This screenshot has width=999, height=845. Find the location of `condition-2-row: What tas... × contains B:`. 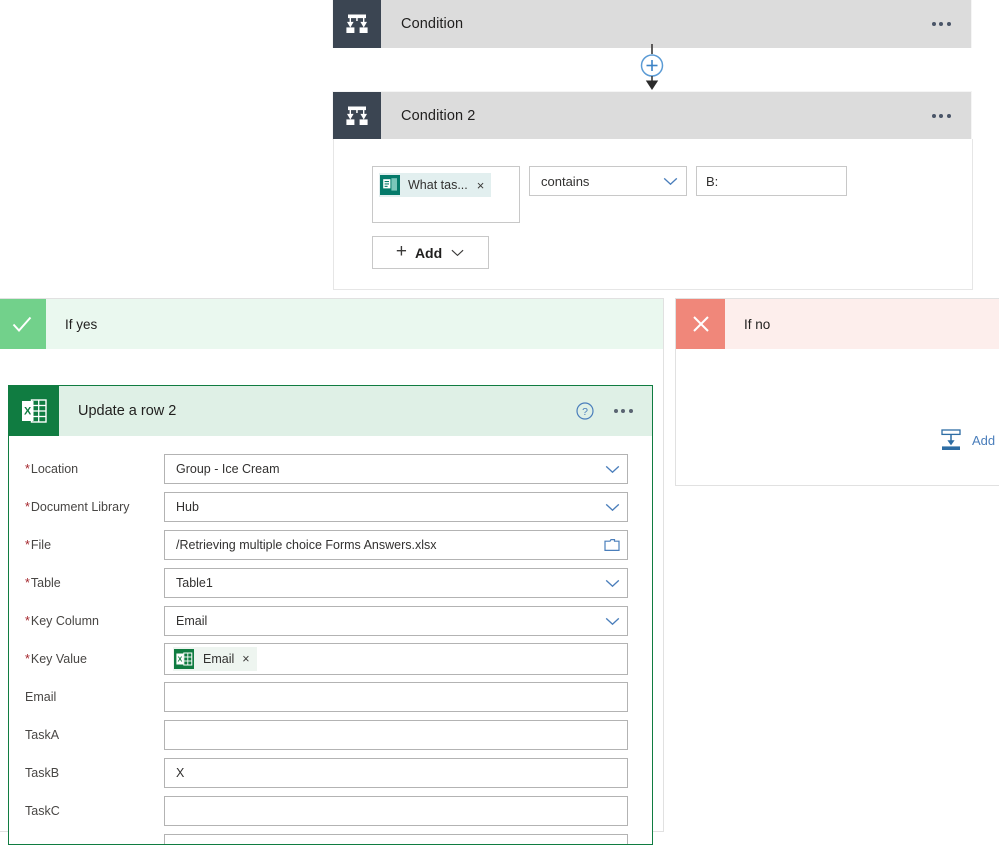

condition-2-row: What tas... × contains B: is located at coordinates (609, 194).